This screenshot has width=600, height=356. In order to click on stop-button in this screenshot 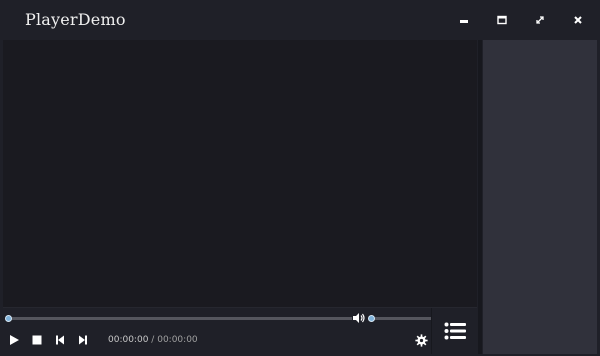, I will do `click(37, 340)`.